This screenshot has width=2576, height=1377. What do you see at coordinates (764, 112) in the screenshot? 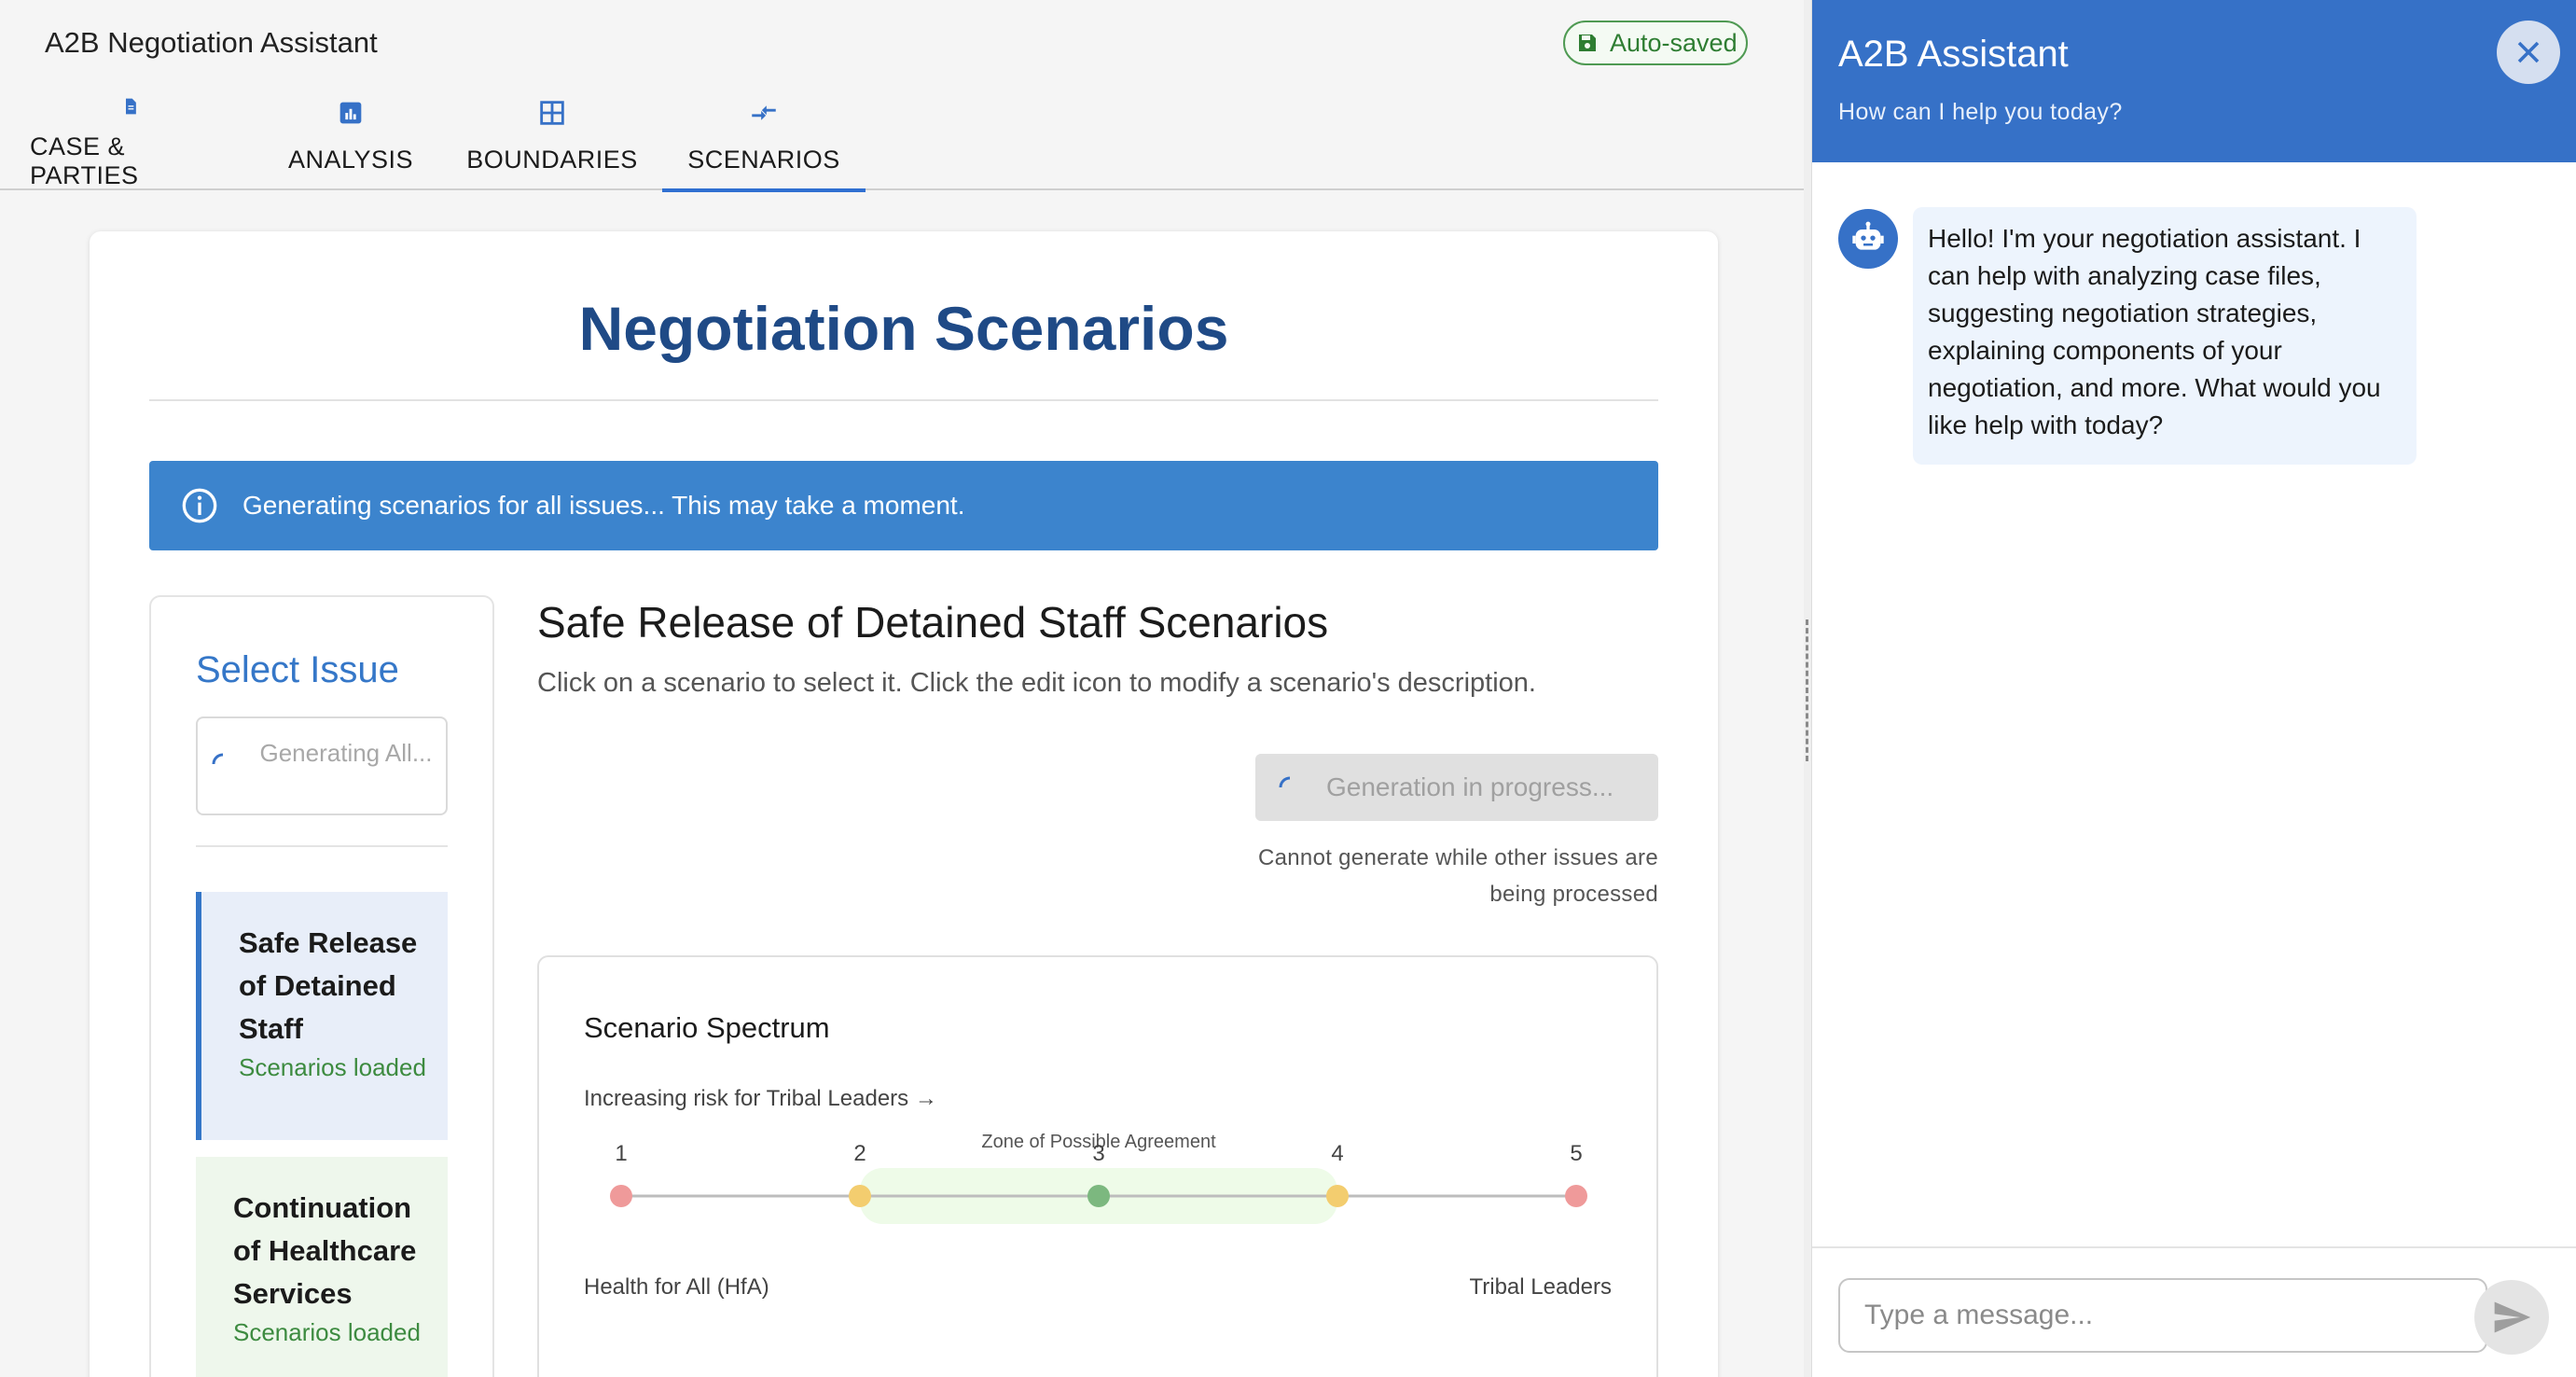
I see `compare-arrows-icon` at bounding box center [764, 112].